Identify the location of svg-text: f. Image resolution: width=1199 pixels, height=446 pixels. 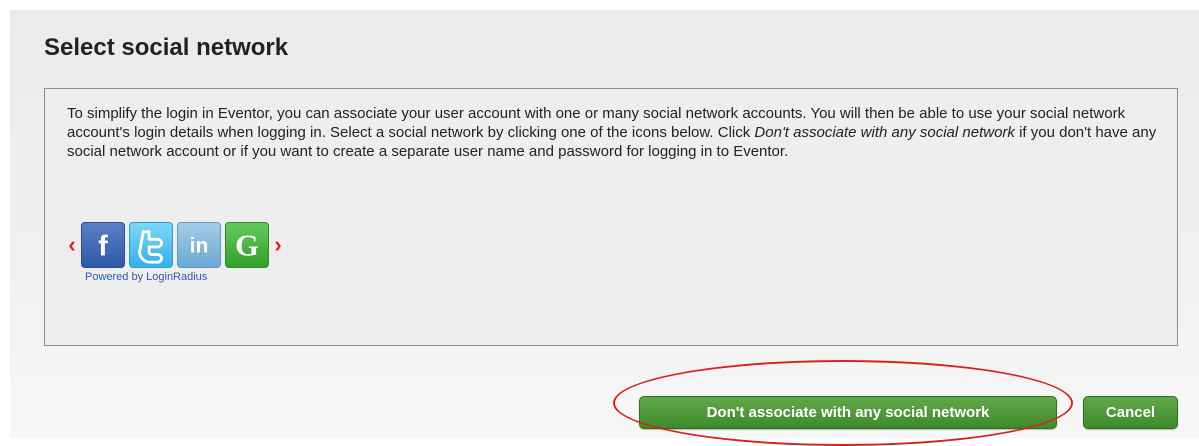
(103, 247).